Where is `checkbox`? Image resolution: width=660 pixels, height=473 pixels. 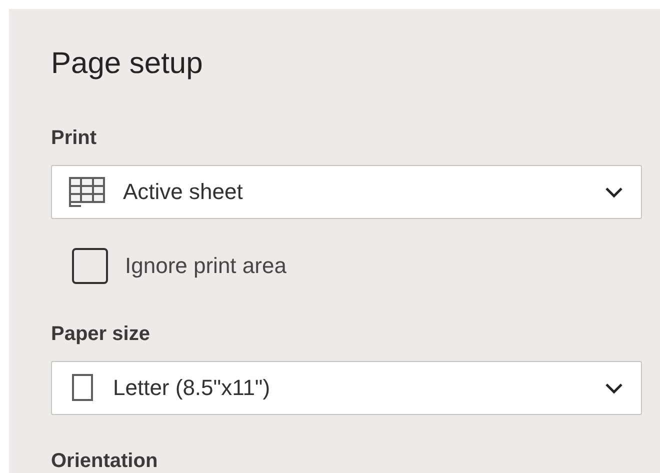 checkbox is located at coordinates (90, 266).